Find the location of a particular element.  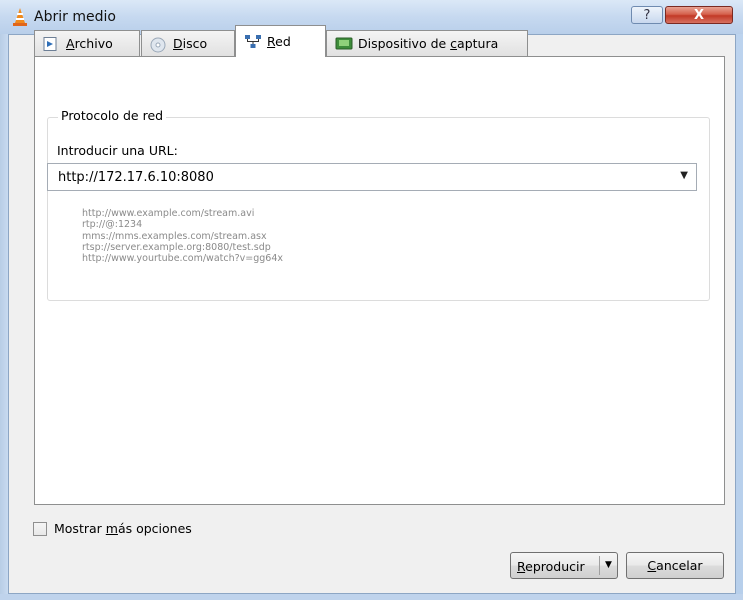

tab-dispositivo-captura-label: Dispositivo de captura is located at coordinates (428, 43).